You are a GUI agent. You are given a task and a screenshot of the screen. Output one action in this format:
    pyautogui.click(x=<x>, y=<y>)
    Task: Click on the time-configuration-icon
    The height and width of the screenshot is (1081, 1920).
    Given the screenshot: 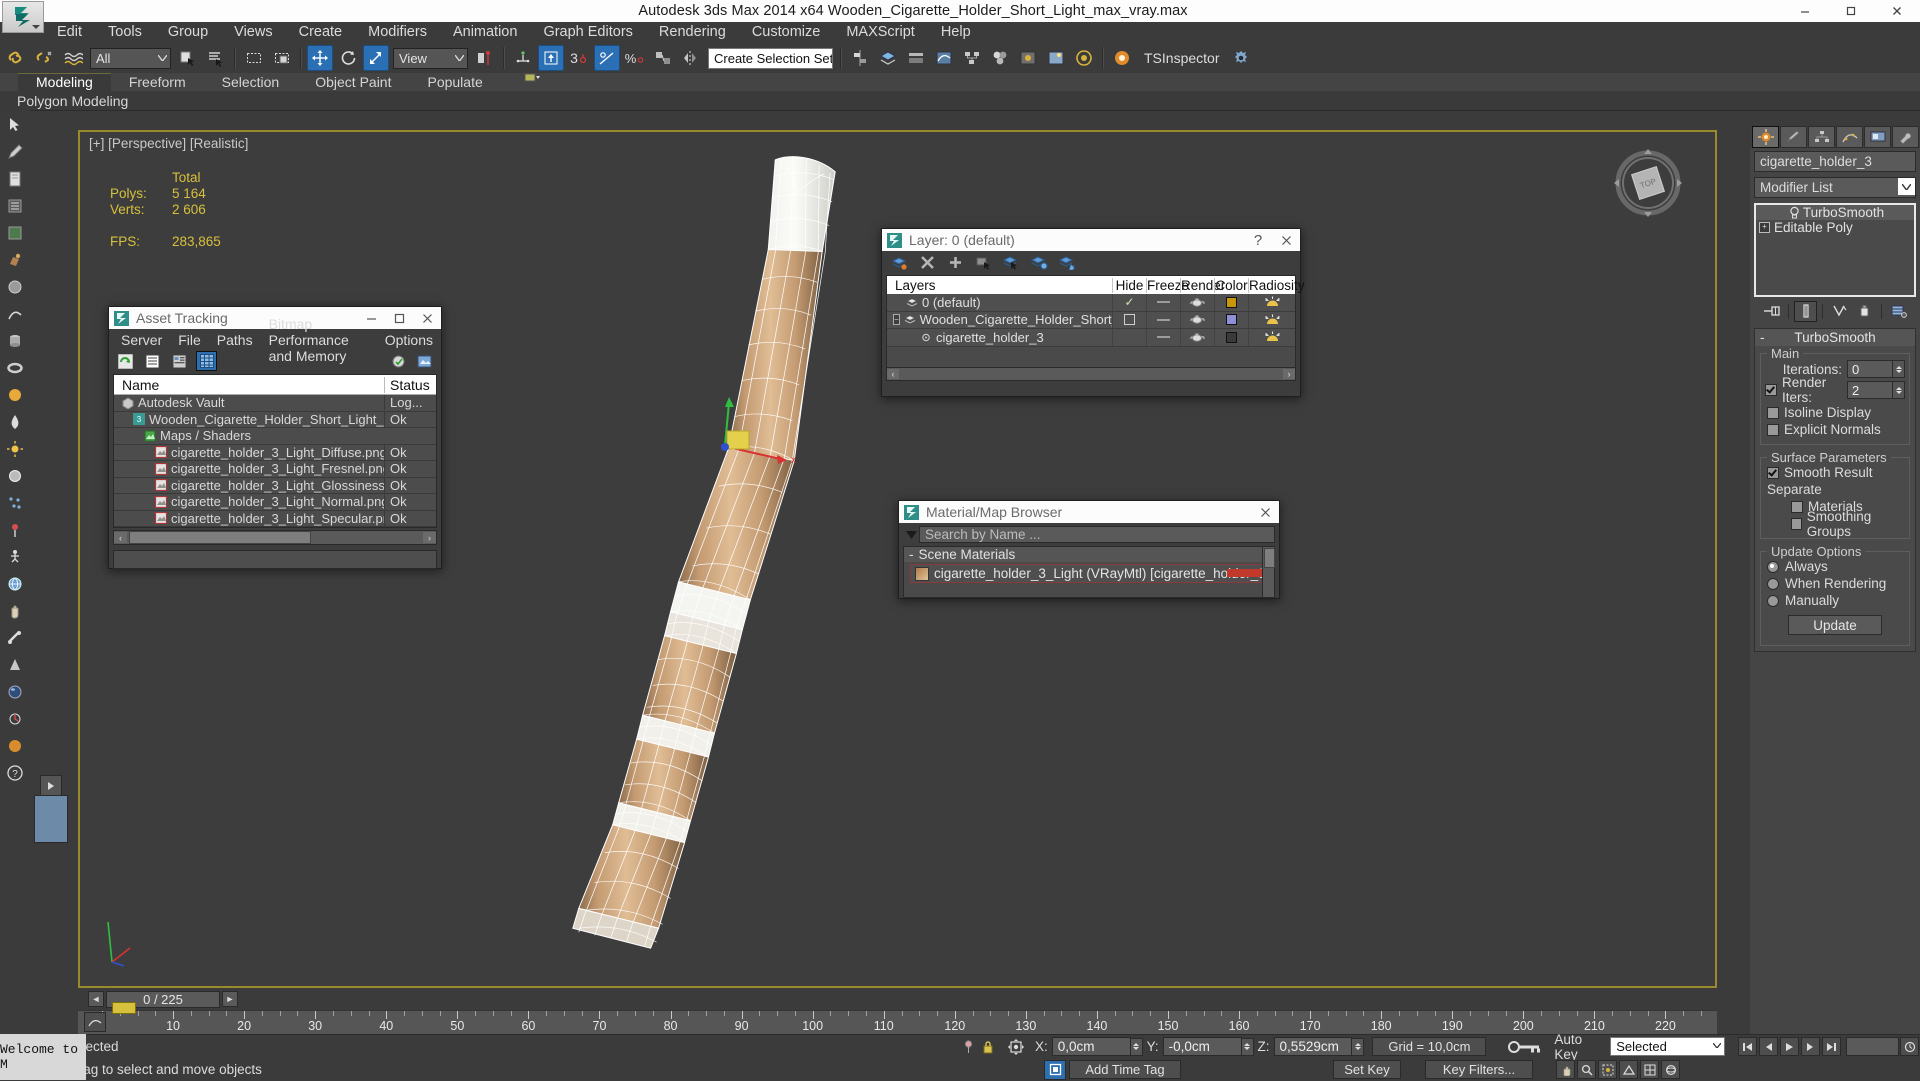 What is the action you would take?
    pyautogui.click(x=1909, y=1046)
    